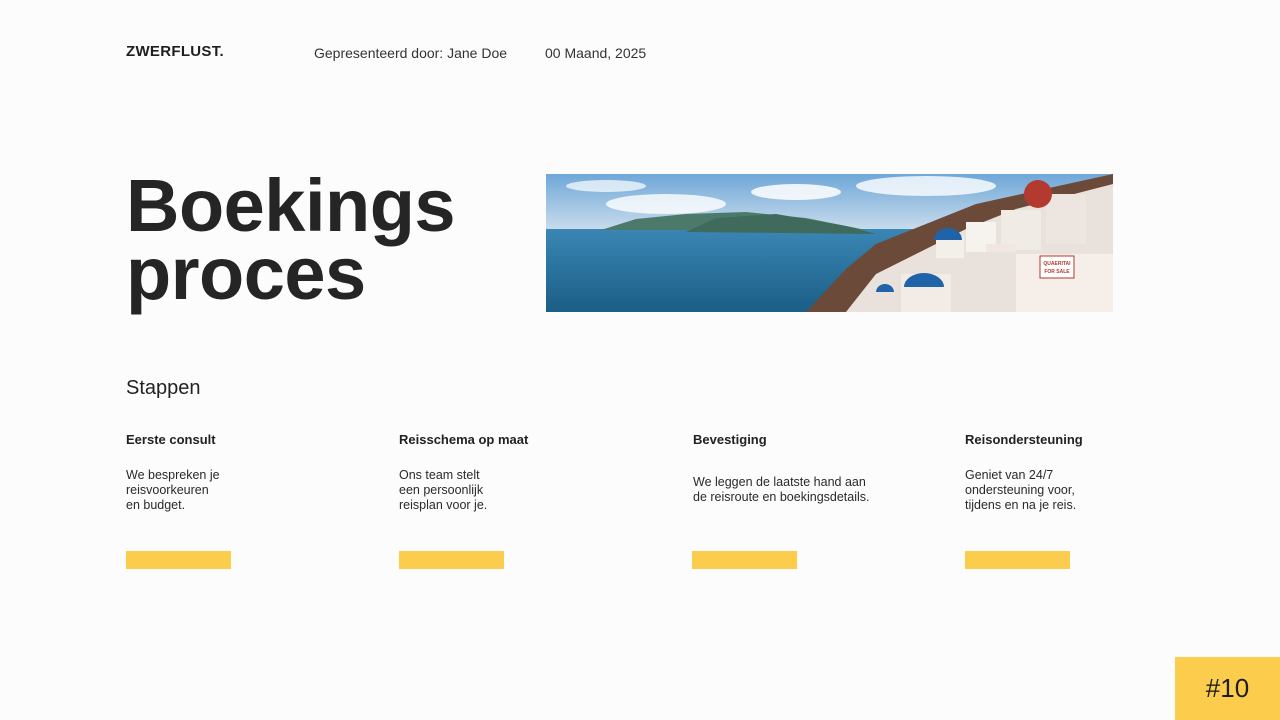  What do you see at coordinates (730, 439) in the screenshot?
I see `step-heading: Bevestiging` at bounding box center [730, 439].